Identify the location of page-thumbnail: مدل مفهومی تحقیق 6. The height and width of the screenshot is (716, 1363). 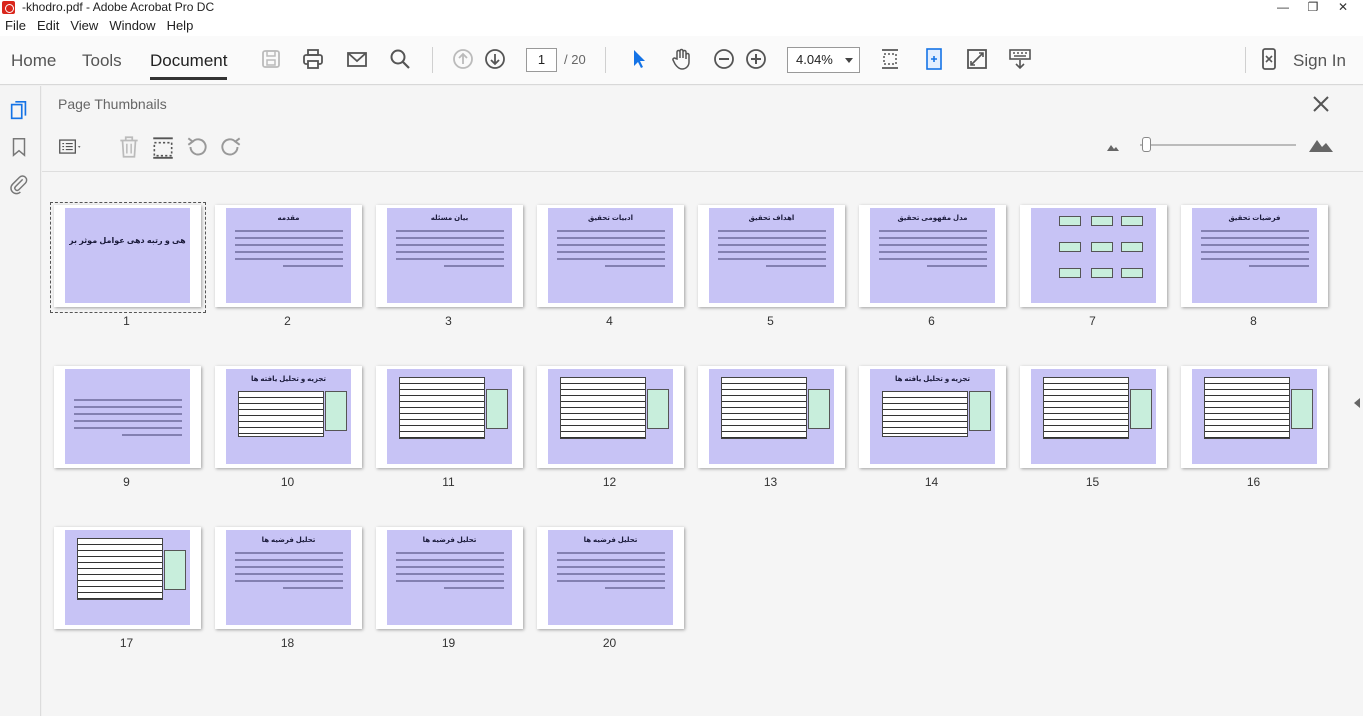
(935, 265).